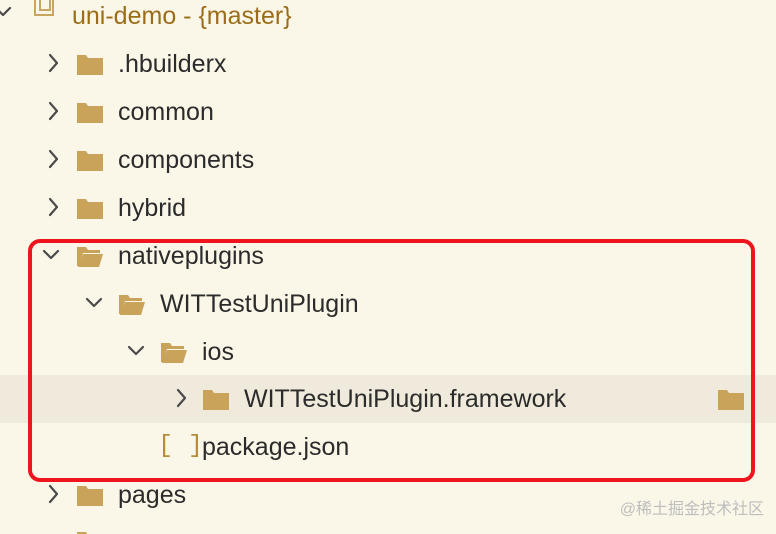 The image size is (776, 534). Describe the element at coordinates (218, 352) in the screenshot. I see `tree-item-label: ios` at that location.